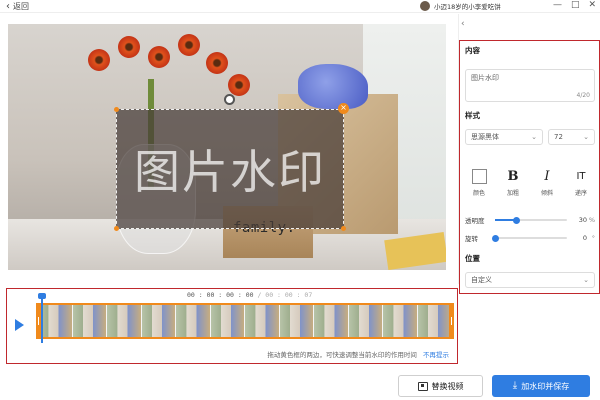 The width and height of the screenshot is (600, 400). Describe the element at coordinates (571, 137) in the screenshot. I see `size-select: 72 ⌄` at that location.